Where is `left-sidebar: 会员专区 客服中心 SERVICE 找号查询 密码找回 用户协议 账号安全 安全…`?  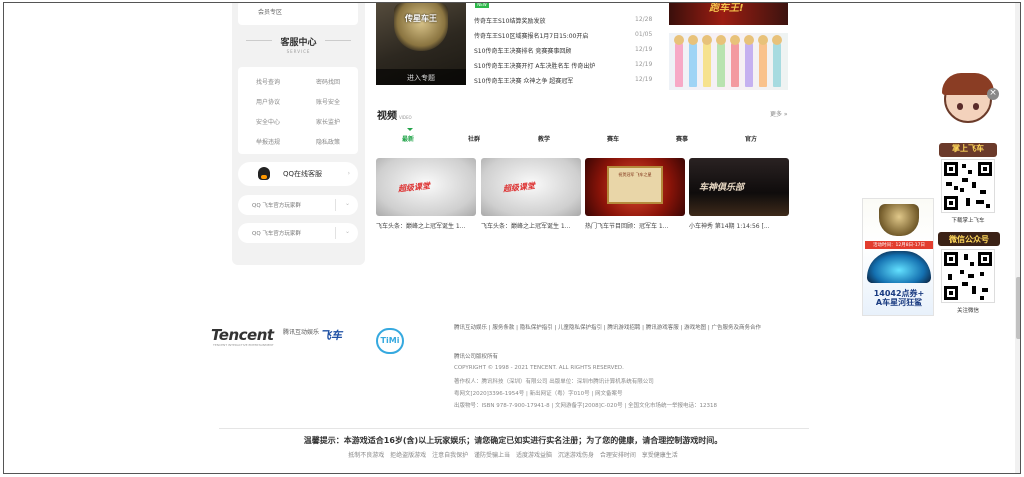
left-sidebar: 会员专区 客服中心 SERVICE 找号查询 密码找回 用户协议 账号安全 安全… is located at coordinates (298, 134).